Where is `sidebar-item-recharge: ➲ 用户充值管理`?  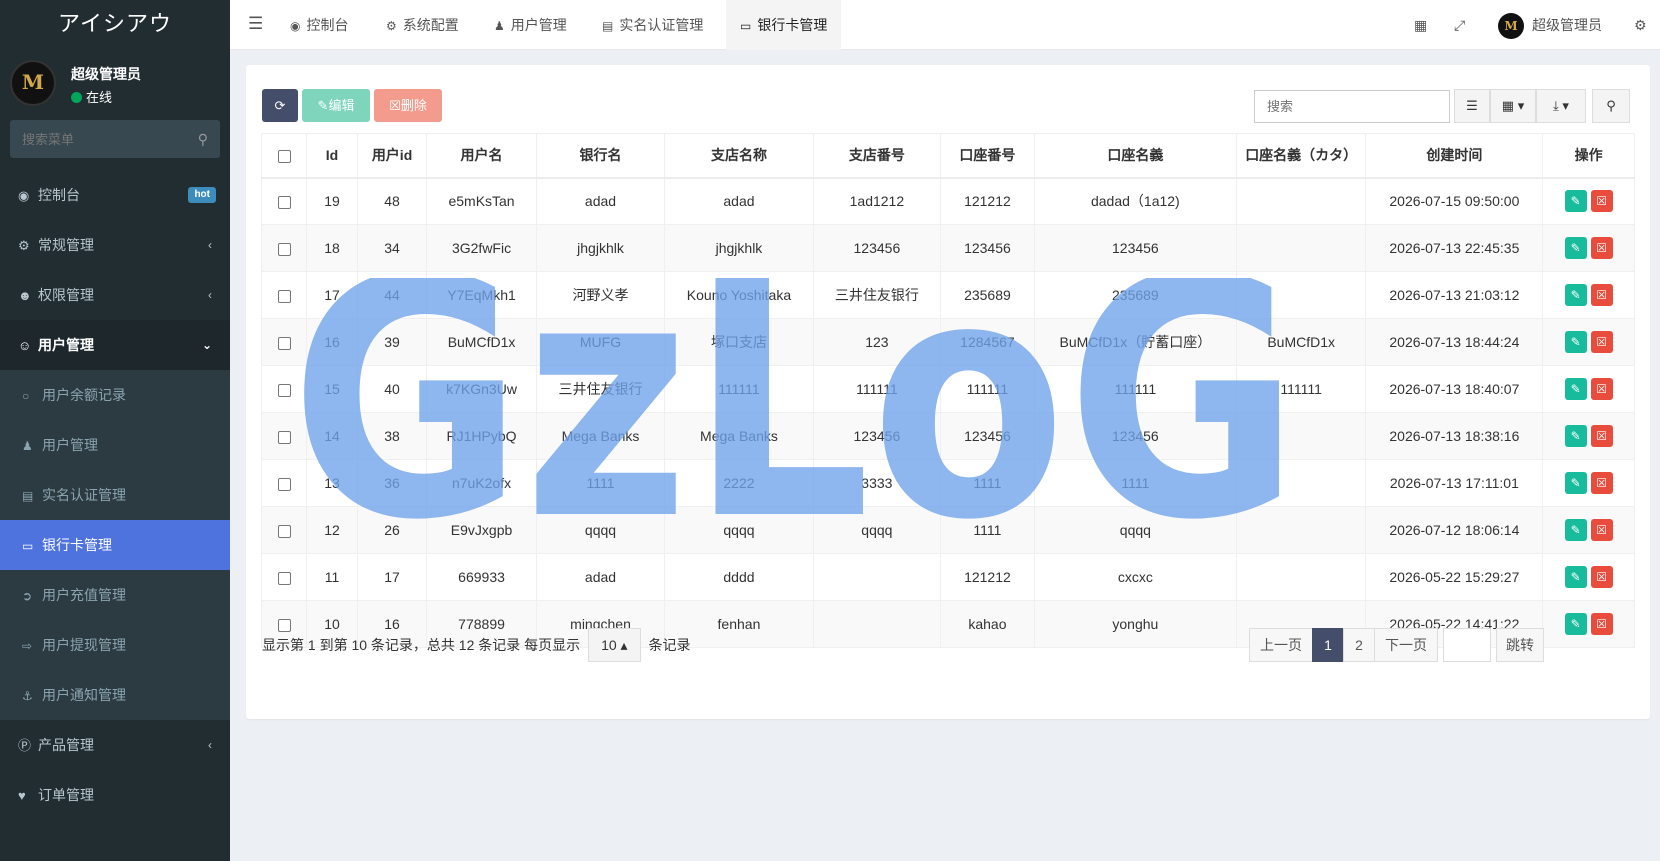 sidebar-item-recharge: ➲ 用户充值管理 is located at coordinates (115, 595).